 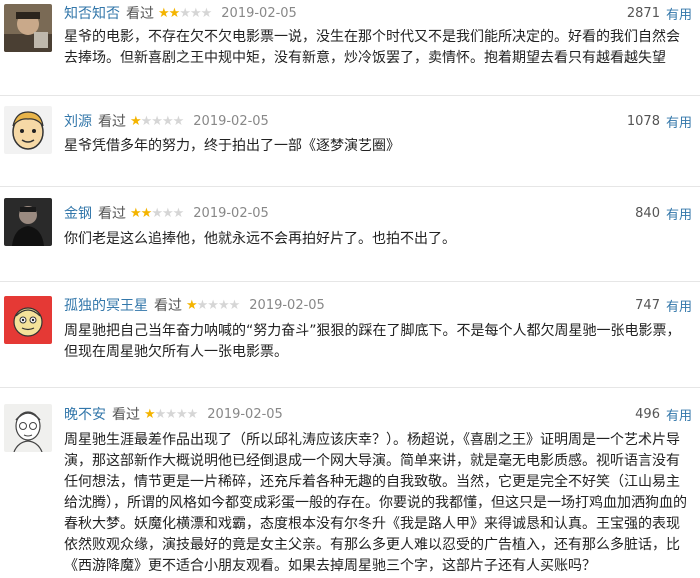 I want to click on vote-count: 747, so click(x=647, y=305).